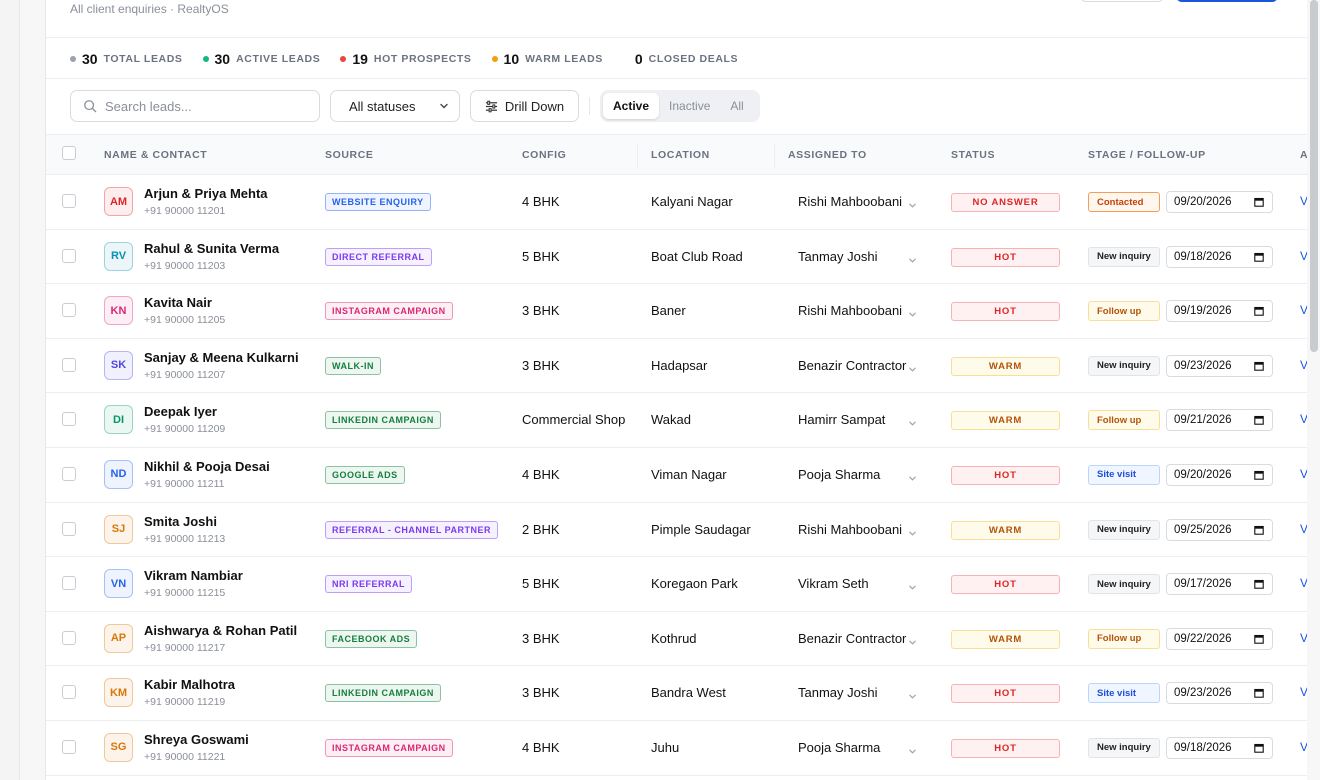 Image resolution: width=1320 pixels, height=780 pixels. What do you see at coordinates (207, 466) in the screenshot?
I see `lead-name: Nikhil & Pooja Desai` at bounding box center [207, 466].